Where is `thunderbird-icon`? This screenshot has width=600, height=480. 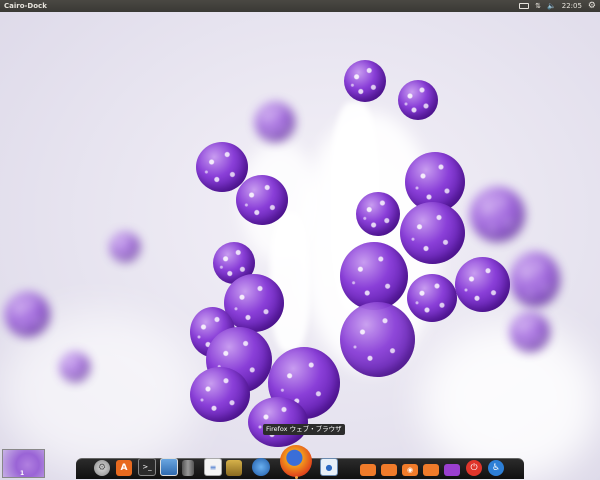
thunderbird-icon is located at coordinates (261, 467).